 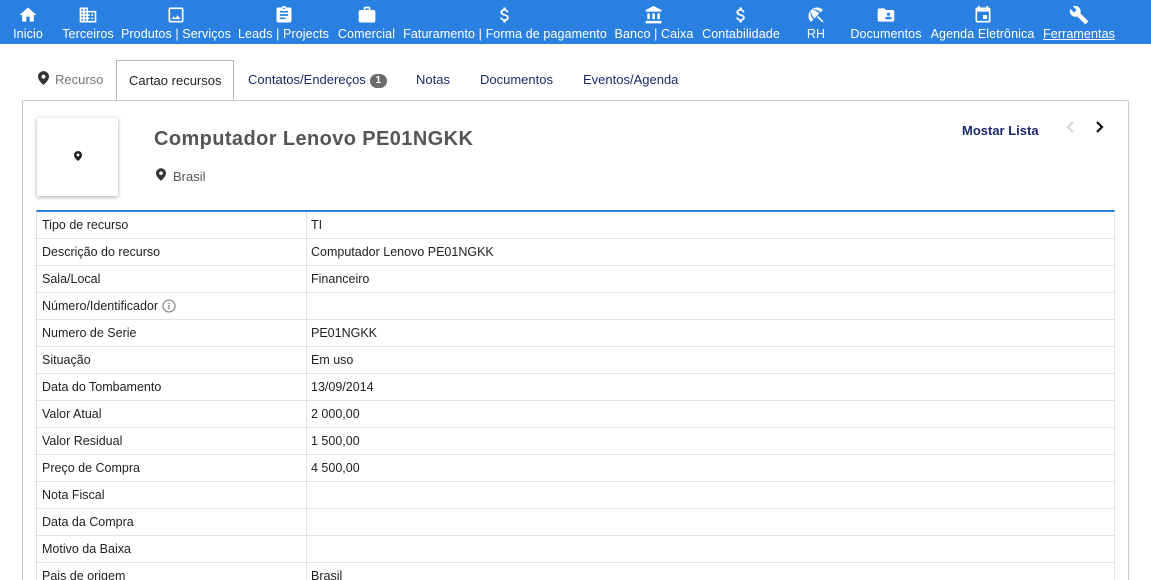 What do you see at coordinates (654, 15) in the screenshot?
I see `bank-icon` at bounding box center [654, 15].